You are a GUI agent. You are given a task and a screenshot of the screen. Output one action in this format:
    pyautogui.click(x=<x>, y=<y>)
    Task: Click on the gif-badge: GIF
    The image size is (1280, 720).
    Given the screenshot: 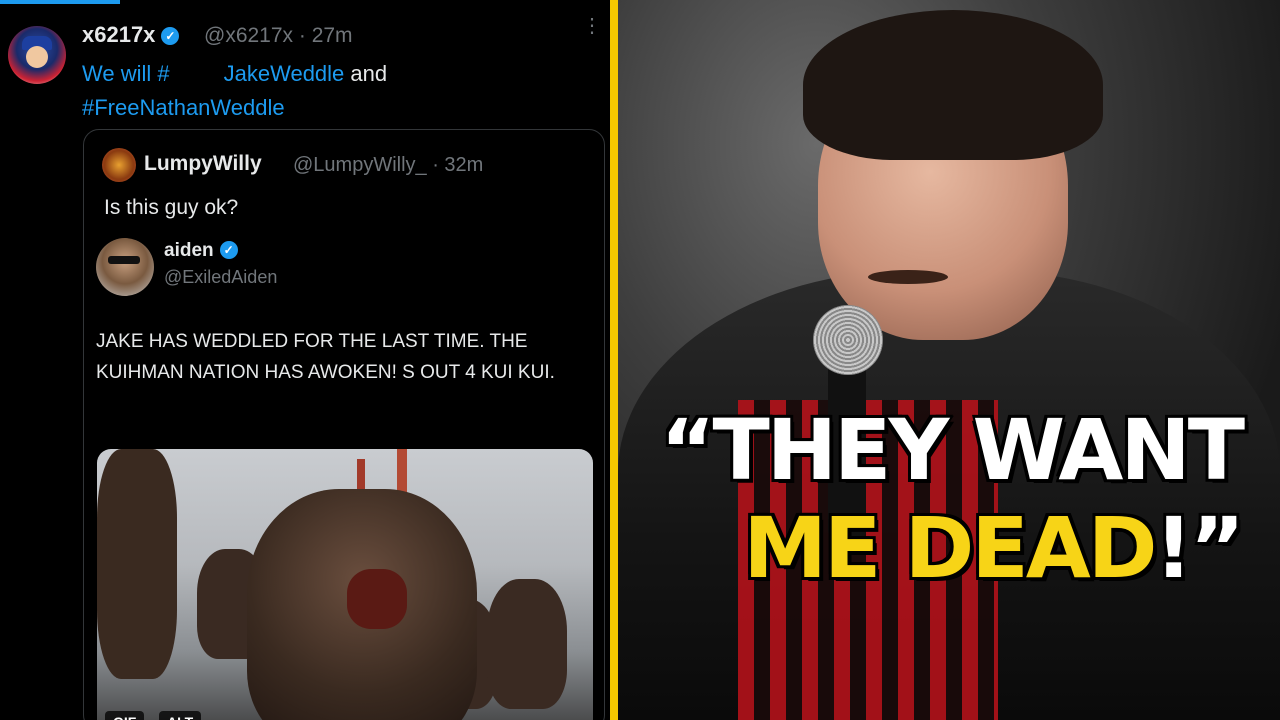 What is the action you would take?
    pyautogui.click(x=125, y=715)
    